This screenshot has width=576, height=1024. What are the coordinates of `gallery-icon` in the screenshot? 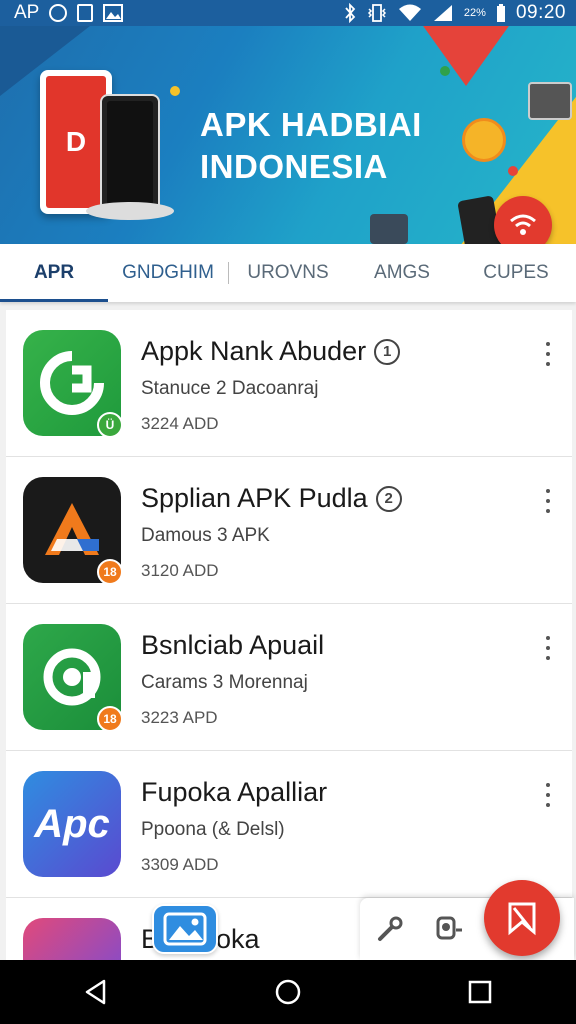 It's located at (185, 929).